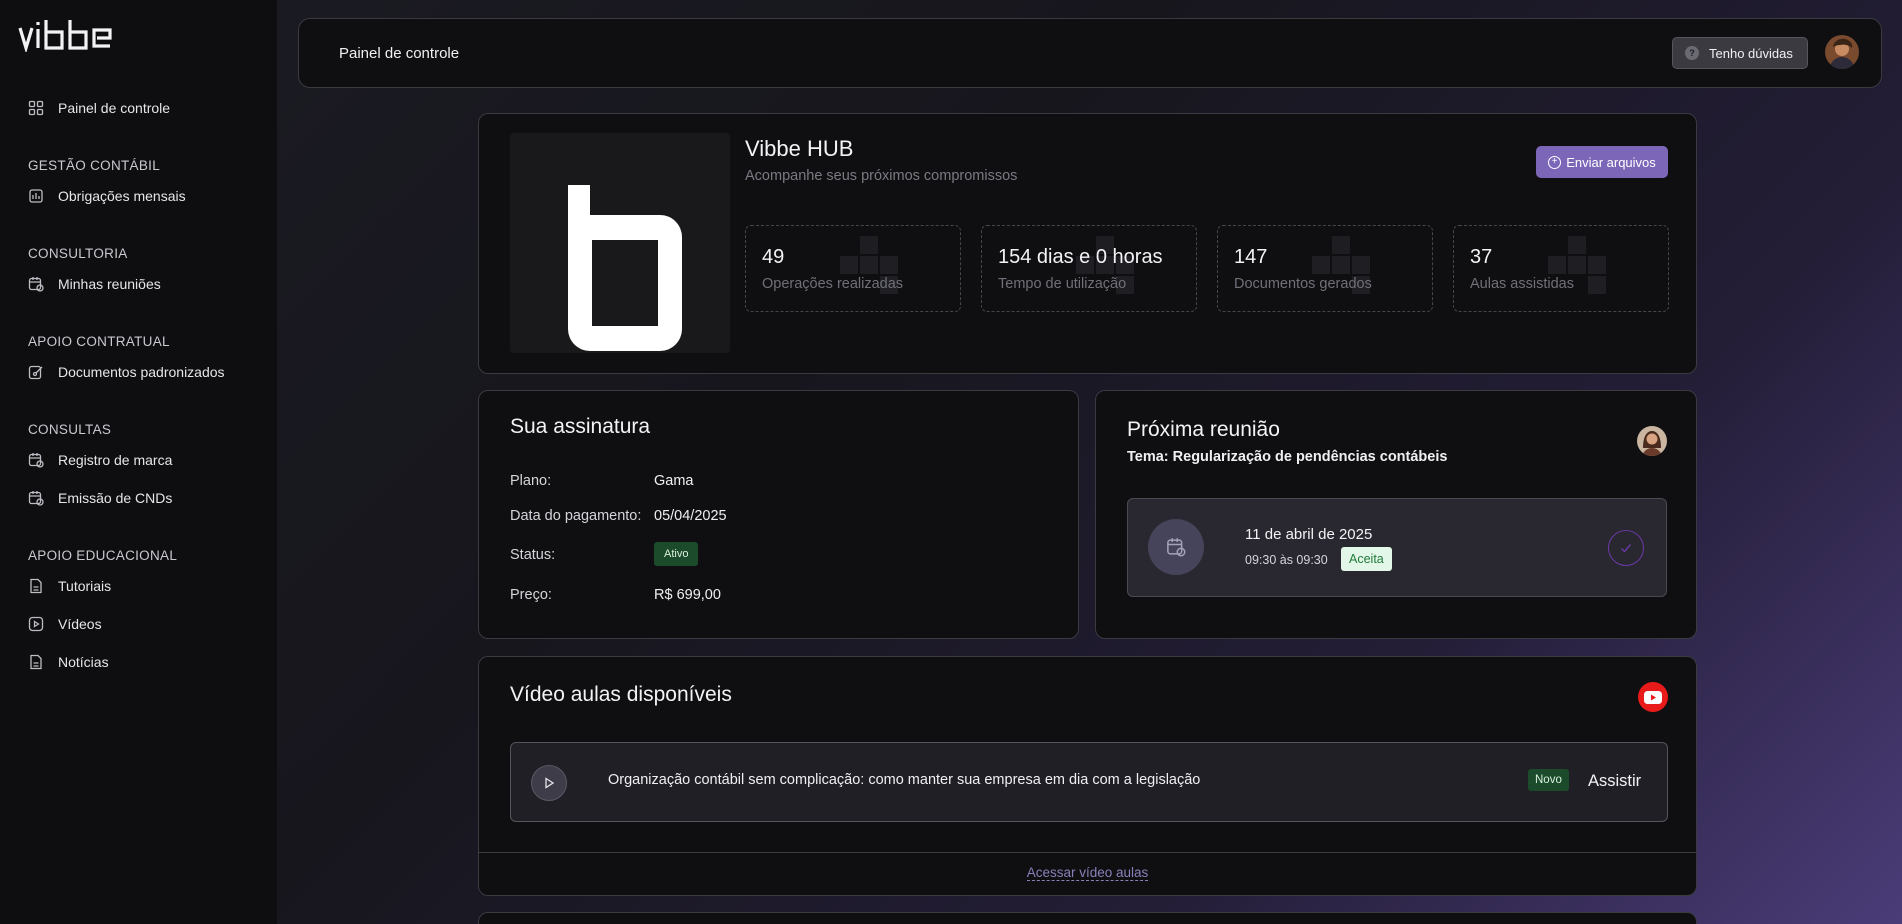 The image size is (1902, 924). What do you see at coordinates (690, 516) in the screenshot?
I see `payment-date-value: 05/04/2025` at bounding box center [690, 516].